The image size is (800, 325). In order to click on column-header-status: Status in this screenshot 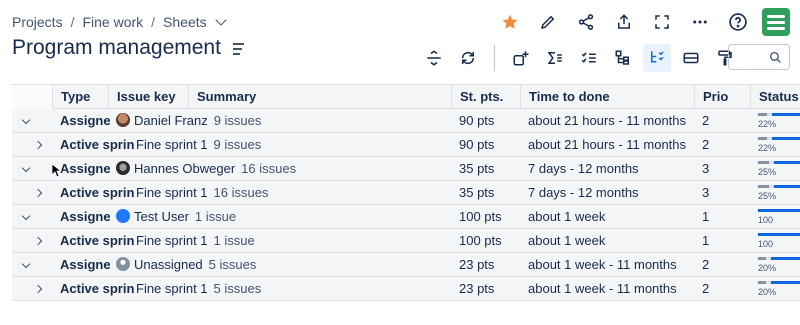, I will do `click(775, 97)`.